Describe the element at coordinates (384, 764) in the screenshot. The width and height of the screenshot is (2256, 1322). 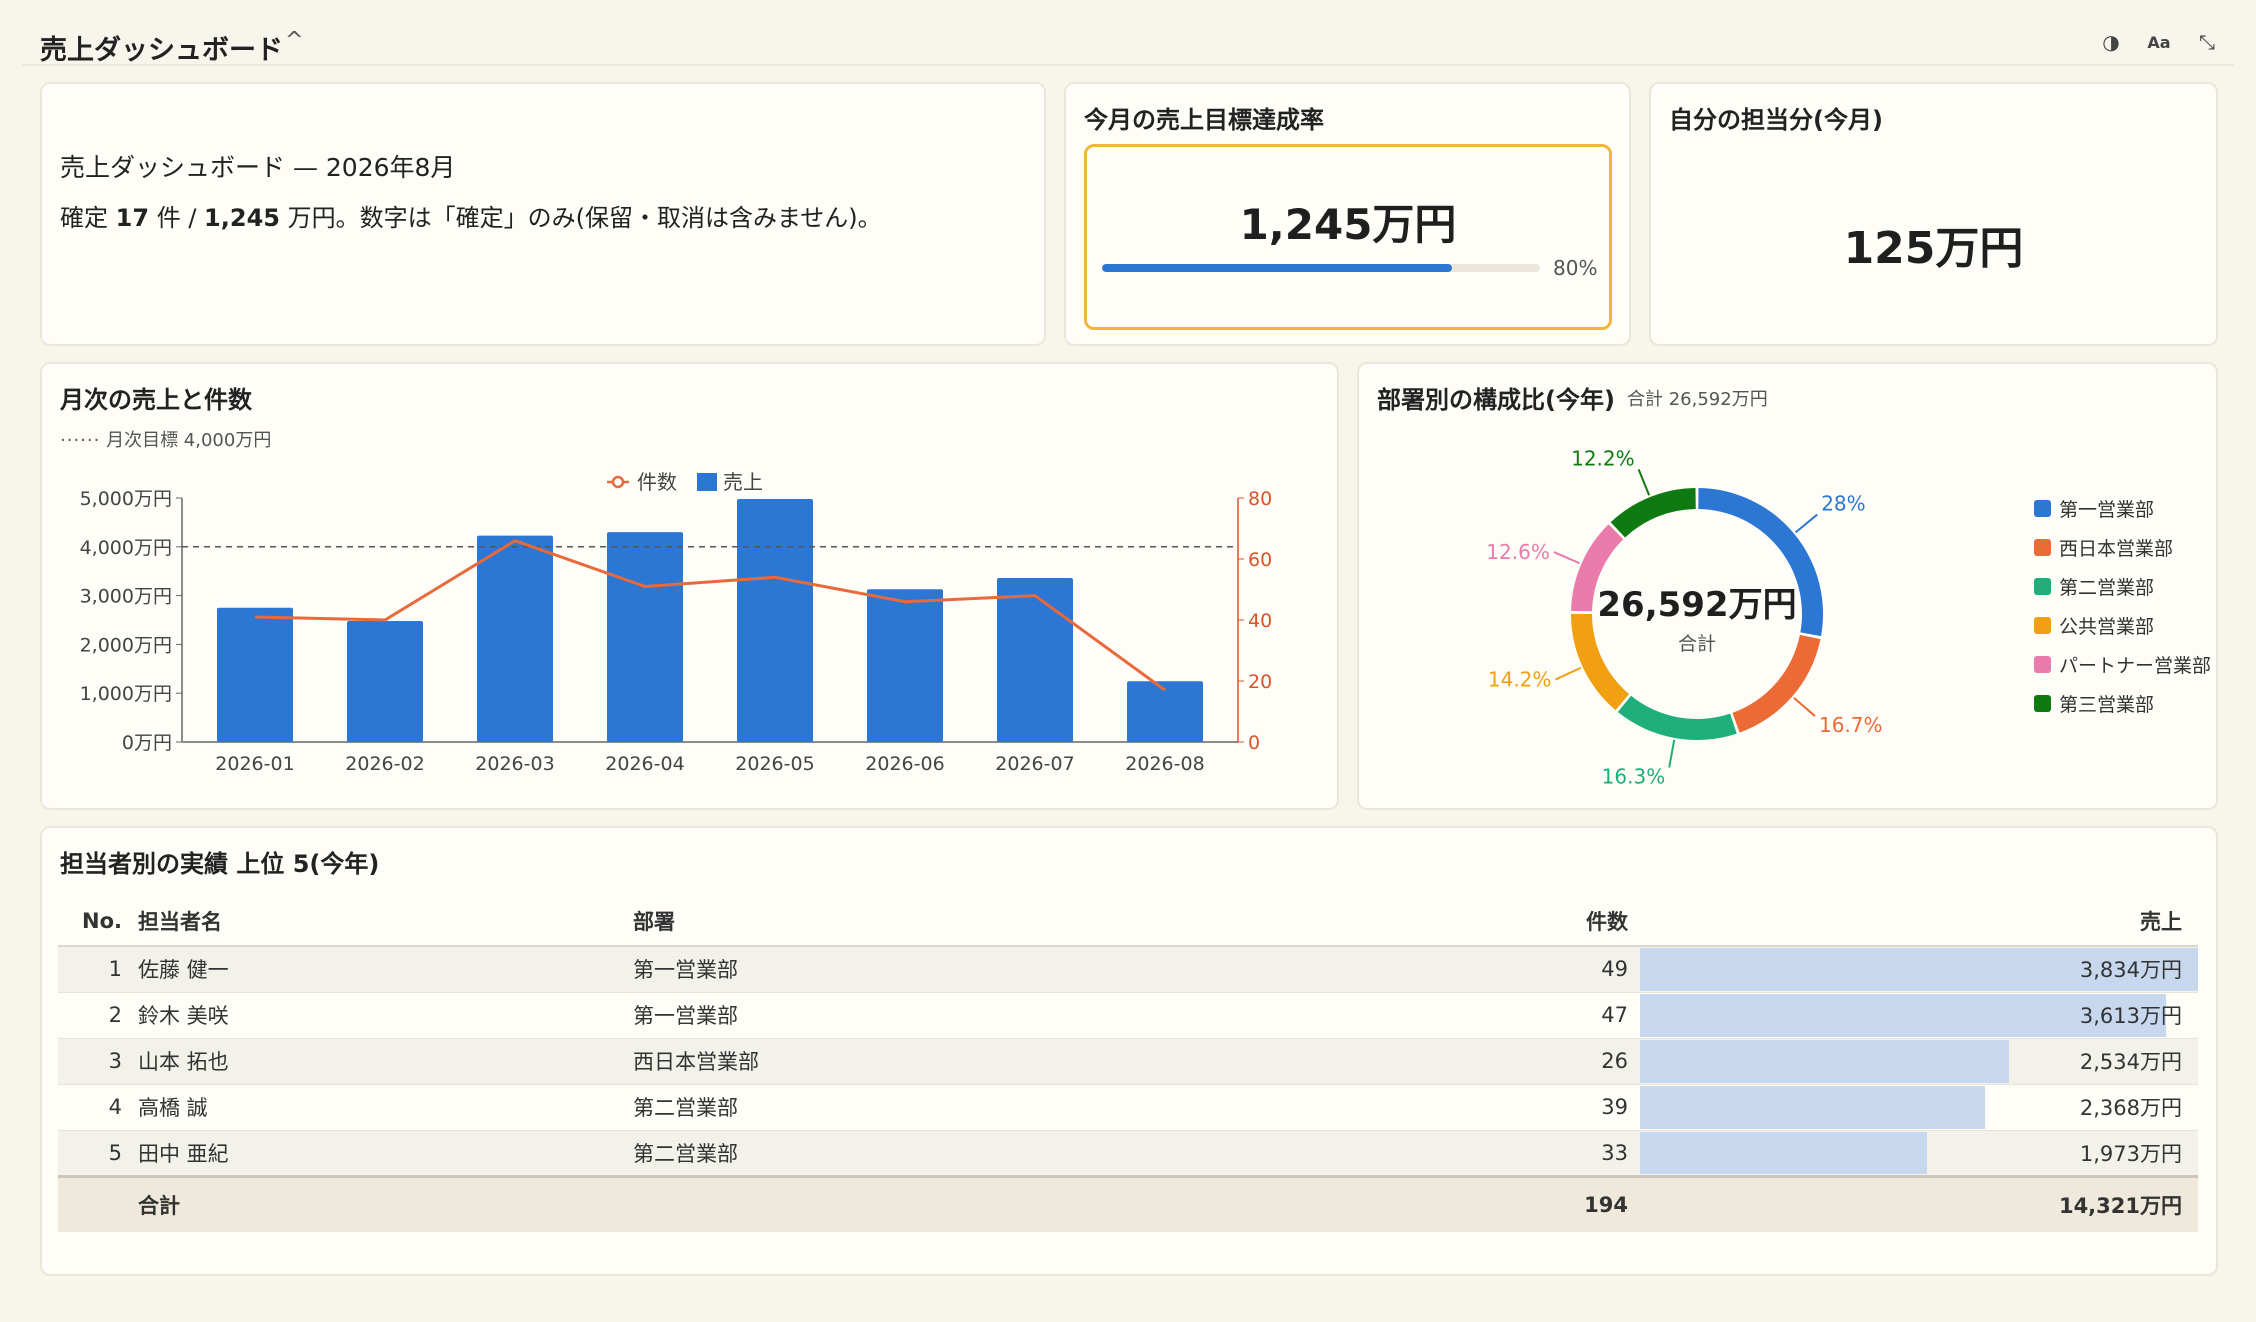
I see `x-tick-label: 2026-02` at that location.